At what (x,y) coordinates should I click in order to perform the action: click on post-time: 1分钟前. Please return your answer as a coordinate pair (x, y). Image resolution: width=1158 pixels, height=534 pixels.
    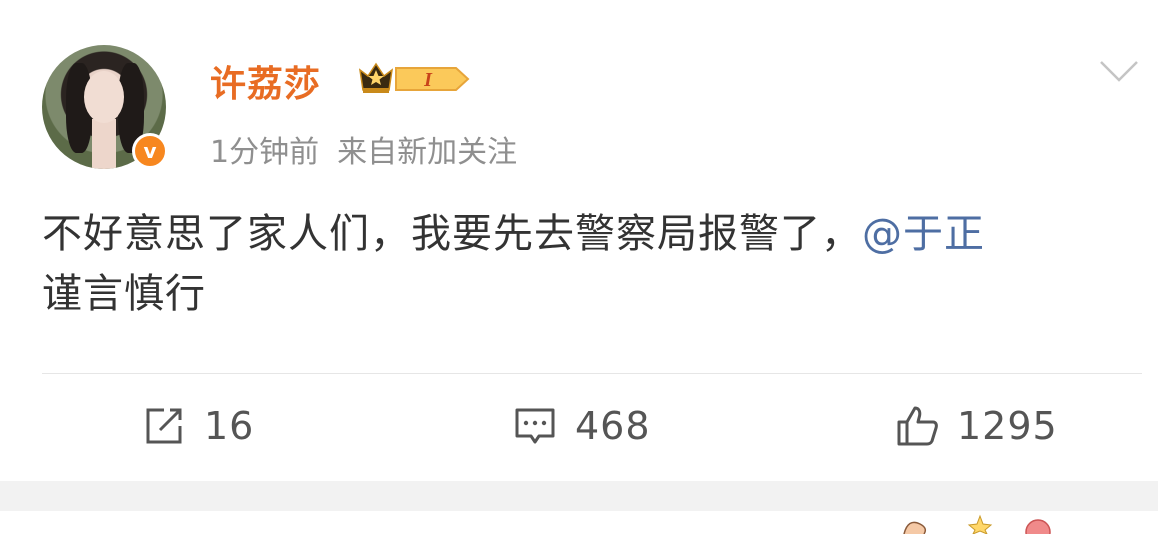
    Looking at the image, I should click on (265, 152).